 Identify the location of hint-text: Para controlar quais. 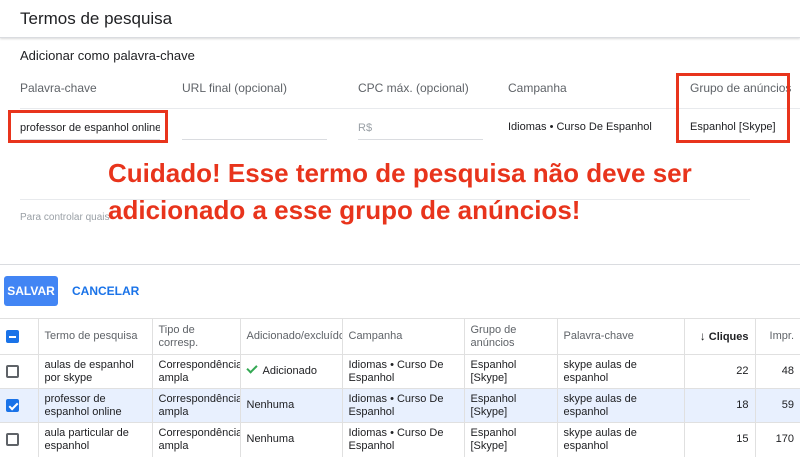
(65, 217).